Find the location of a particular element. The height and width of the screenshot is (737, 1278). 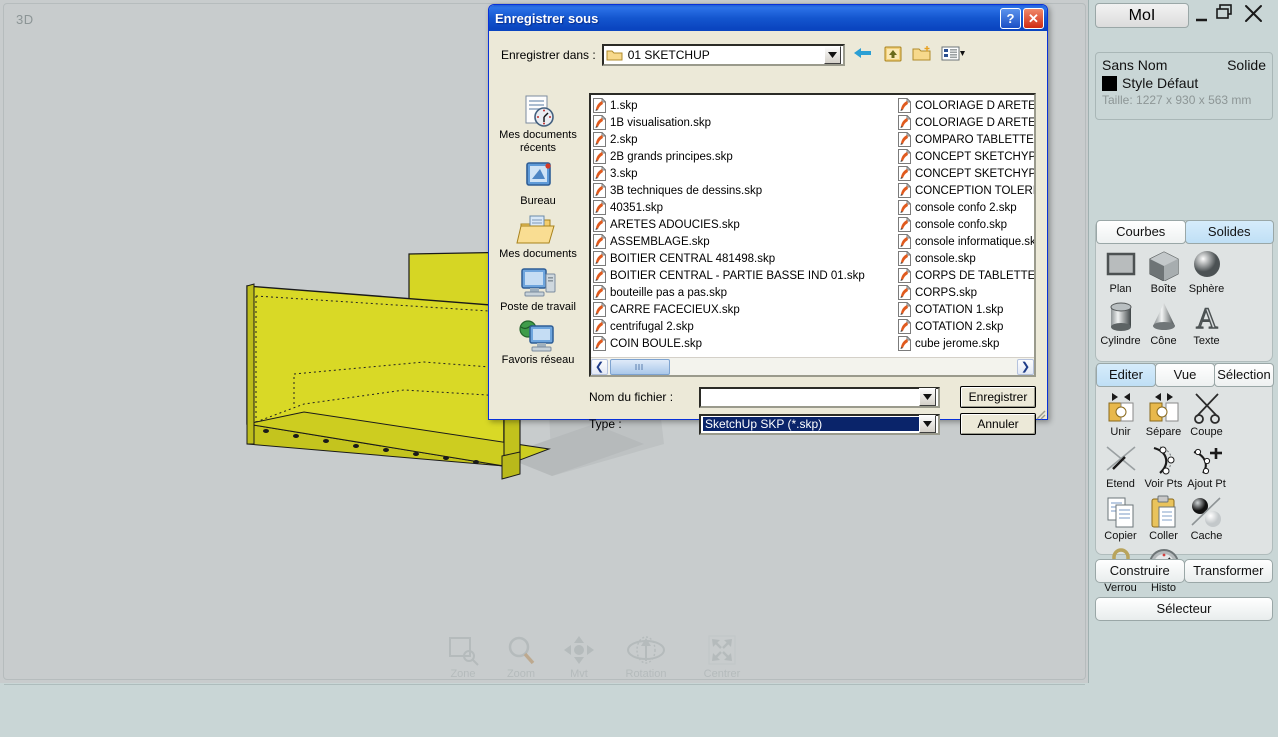

file-list-item: COTATION 2.skp is located at coordinates (966, 326).